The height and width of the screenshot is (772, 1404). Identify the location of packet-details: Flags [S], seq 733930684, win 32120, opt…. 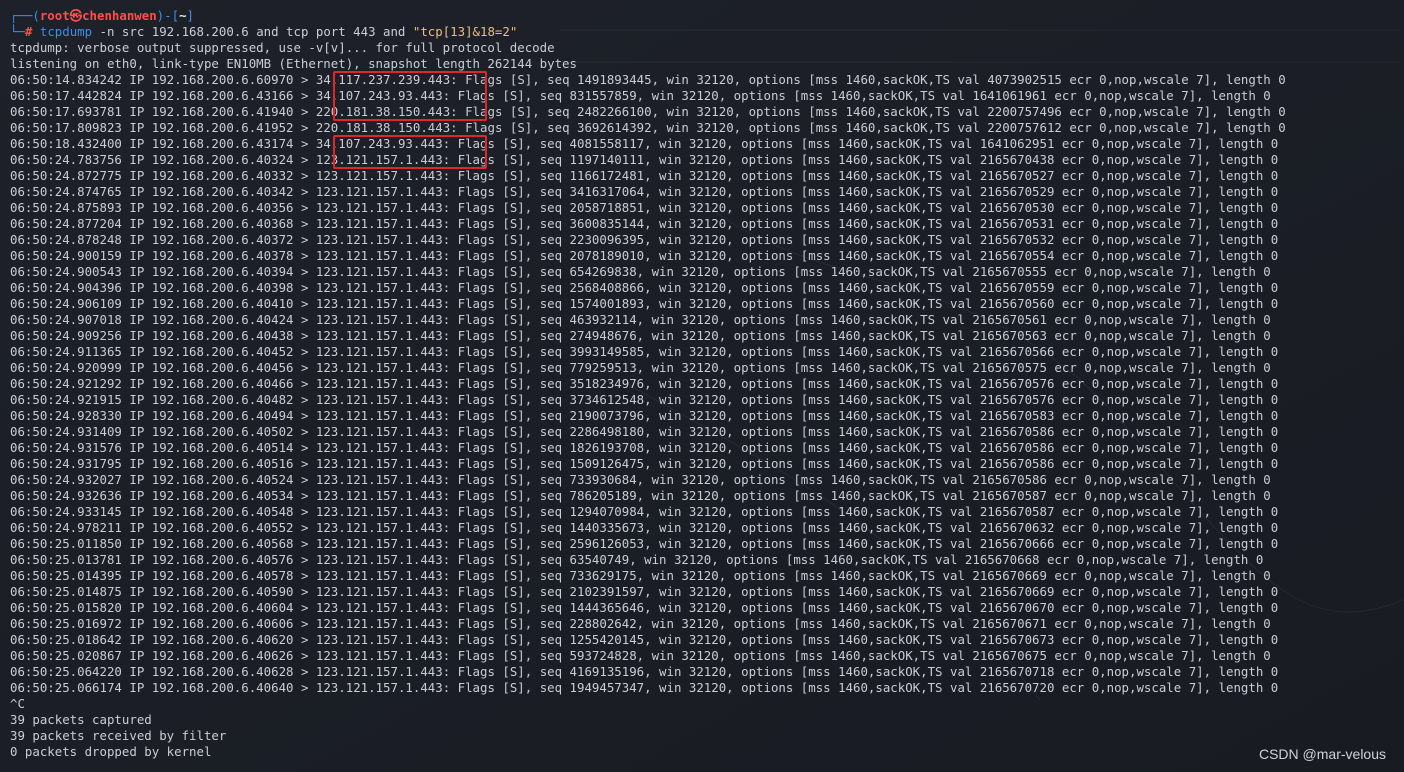
(860, 479).